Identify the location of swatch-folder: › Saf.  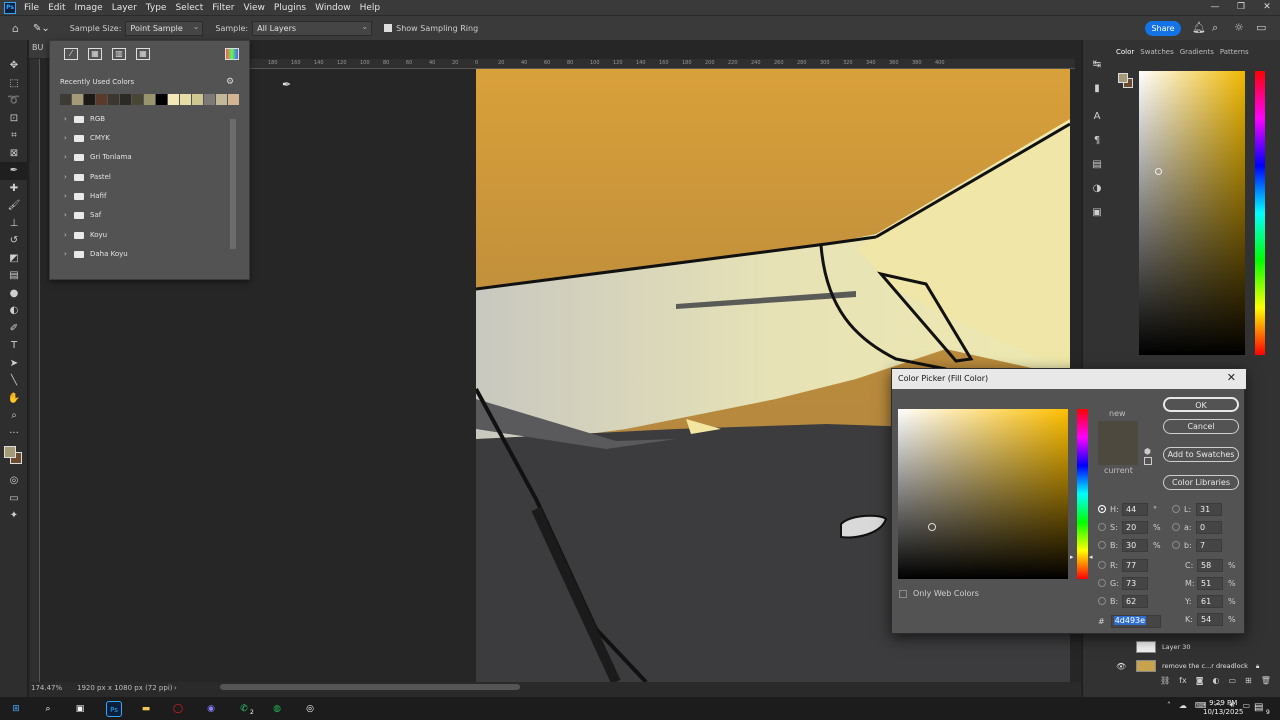
(82, 215).